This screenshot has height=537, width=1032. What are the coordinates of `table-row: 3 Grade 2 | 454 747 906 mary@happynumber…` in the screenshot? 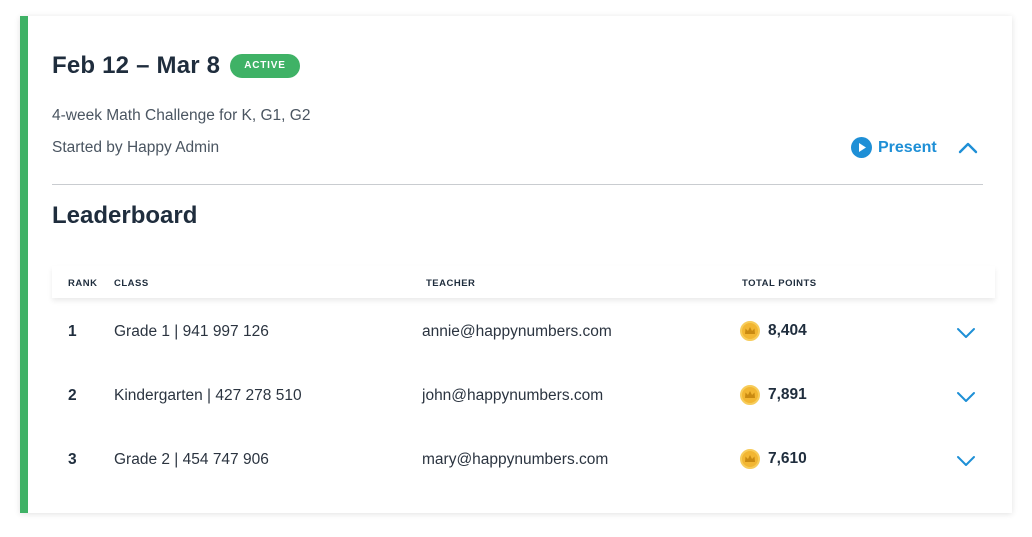 It's located at (523, 461).